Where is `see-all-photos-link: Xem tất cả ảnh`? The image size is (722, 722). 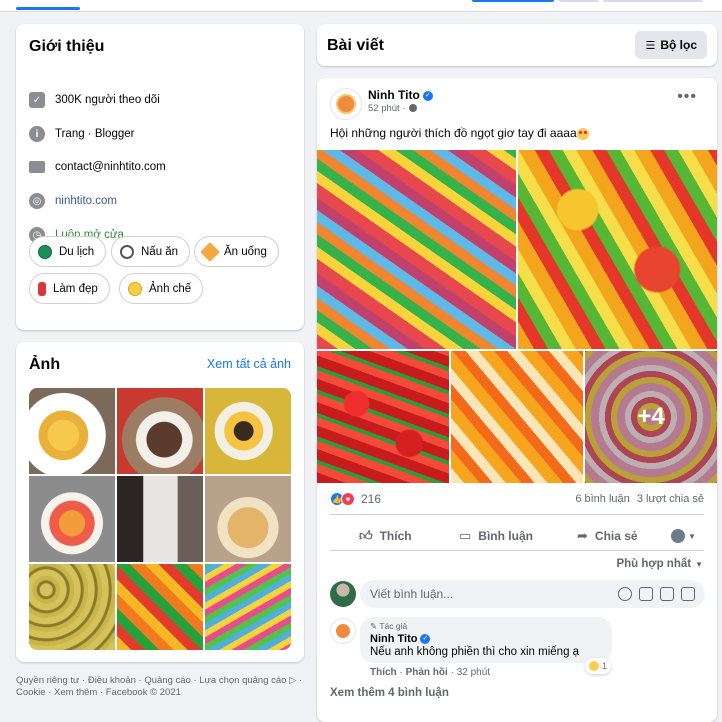 see-all-photos-link: Xem tất cả ảnh is located at coordinates (249, 364).